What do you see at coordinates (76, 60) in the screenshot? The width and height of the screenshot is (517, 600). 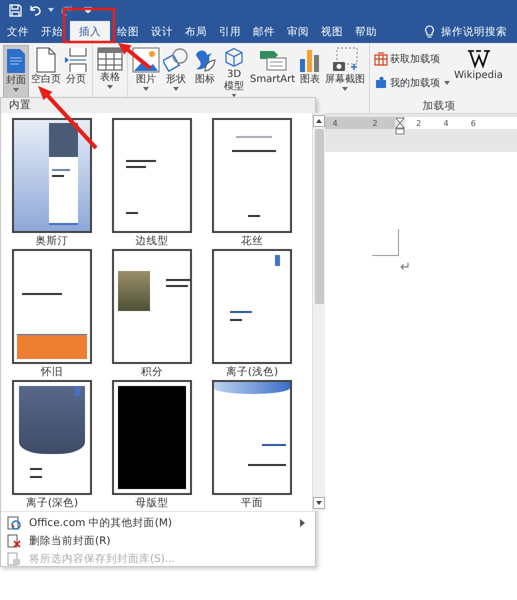 I see `page-break-icon` at bounding box center [76, 60].